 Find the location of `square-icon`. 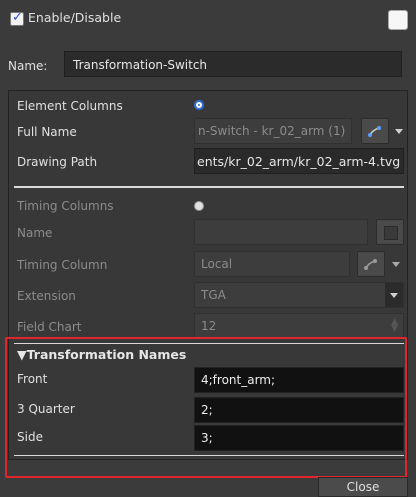

square-icon is located at coordinates (391, 233).